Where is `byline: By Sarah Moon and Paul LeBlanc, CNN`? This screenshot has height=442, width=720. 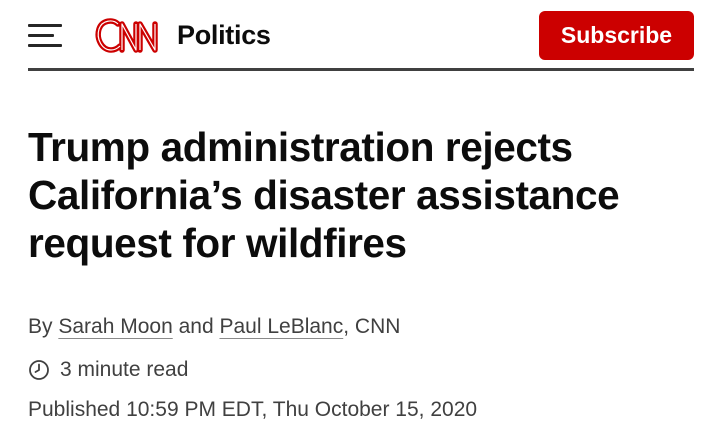 byline: By Sarah Moon and Paul LeBlanc, CNN is located at coordinates (214, 327).